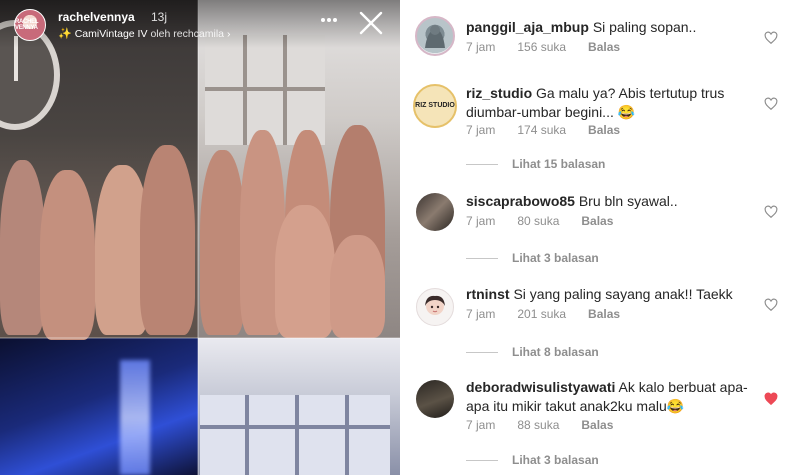  Describe the element at coordinates (488, 294) in the screenshot. I see `comment-username: rtninst` at that location.